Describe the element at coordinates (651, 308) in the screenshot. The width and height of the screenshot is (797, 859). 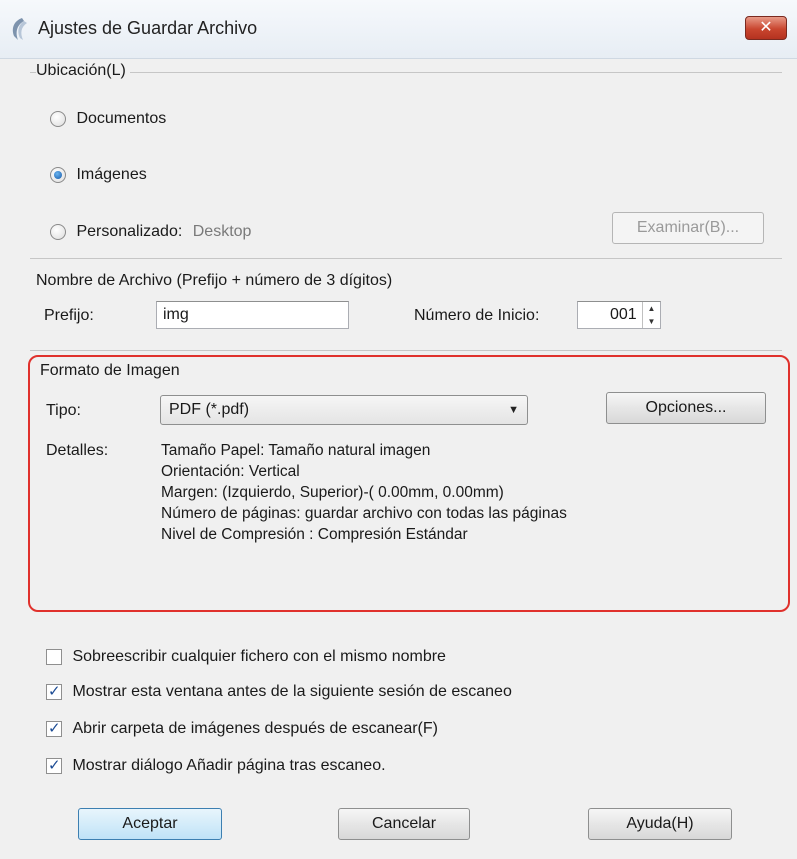
I see `spin-up-icon: ▲` at that location.